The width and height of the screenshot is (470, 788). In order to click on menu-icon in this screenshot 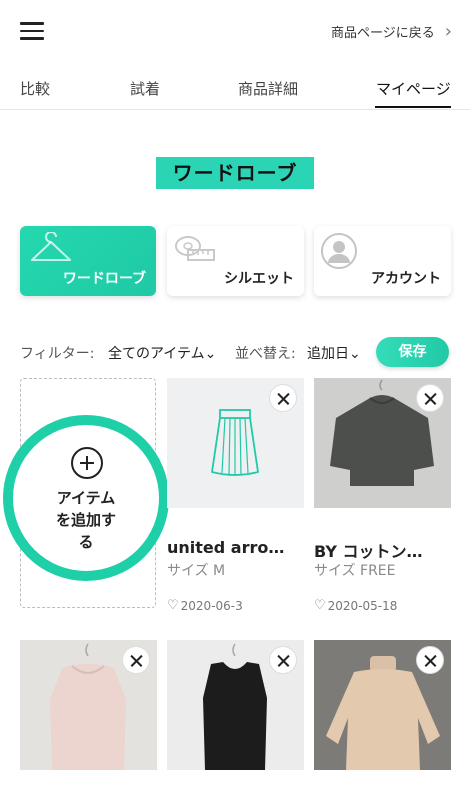, I will do `click(32, 32)`.